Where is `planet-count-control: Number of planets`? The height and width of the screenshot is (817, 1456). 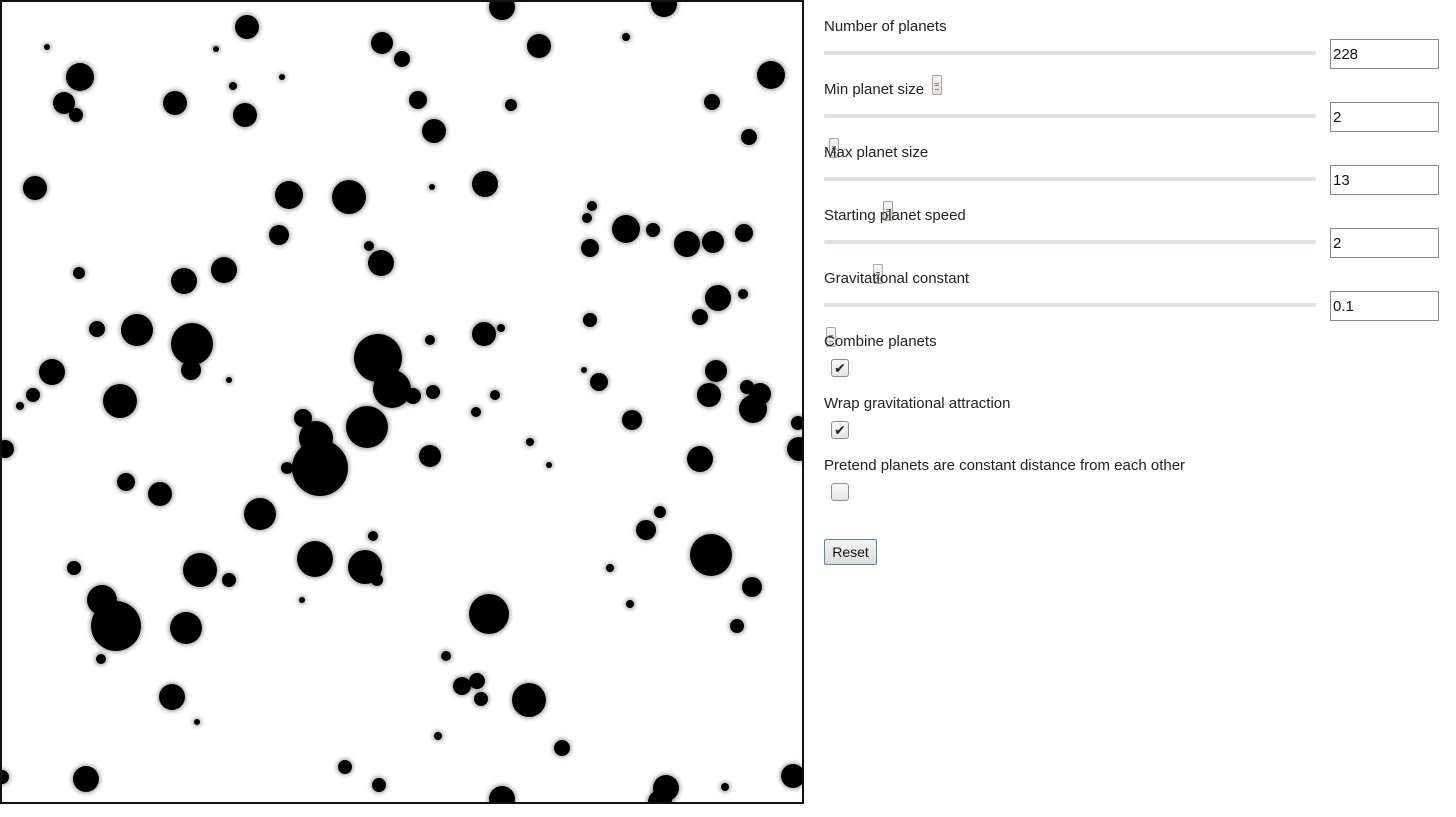 planet-count-control: Number of planets is located at coordinates (1132, 56).